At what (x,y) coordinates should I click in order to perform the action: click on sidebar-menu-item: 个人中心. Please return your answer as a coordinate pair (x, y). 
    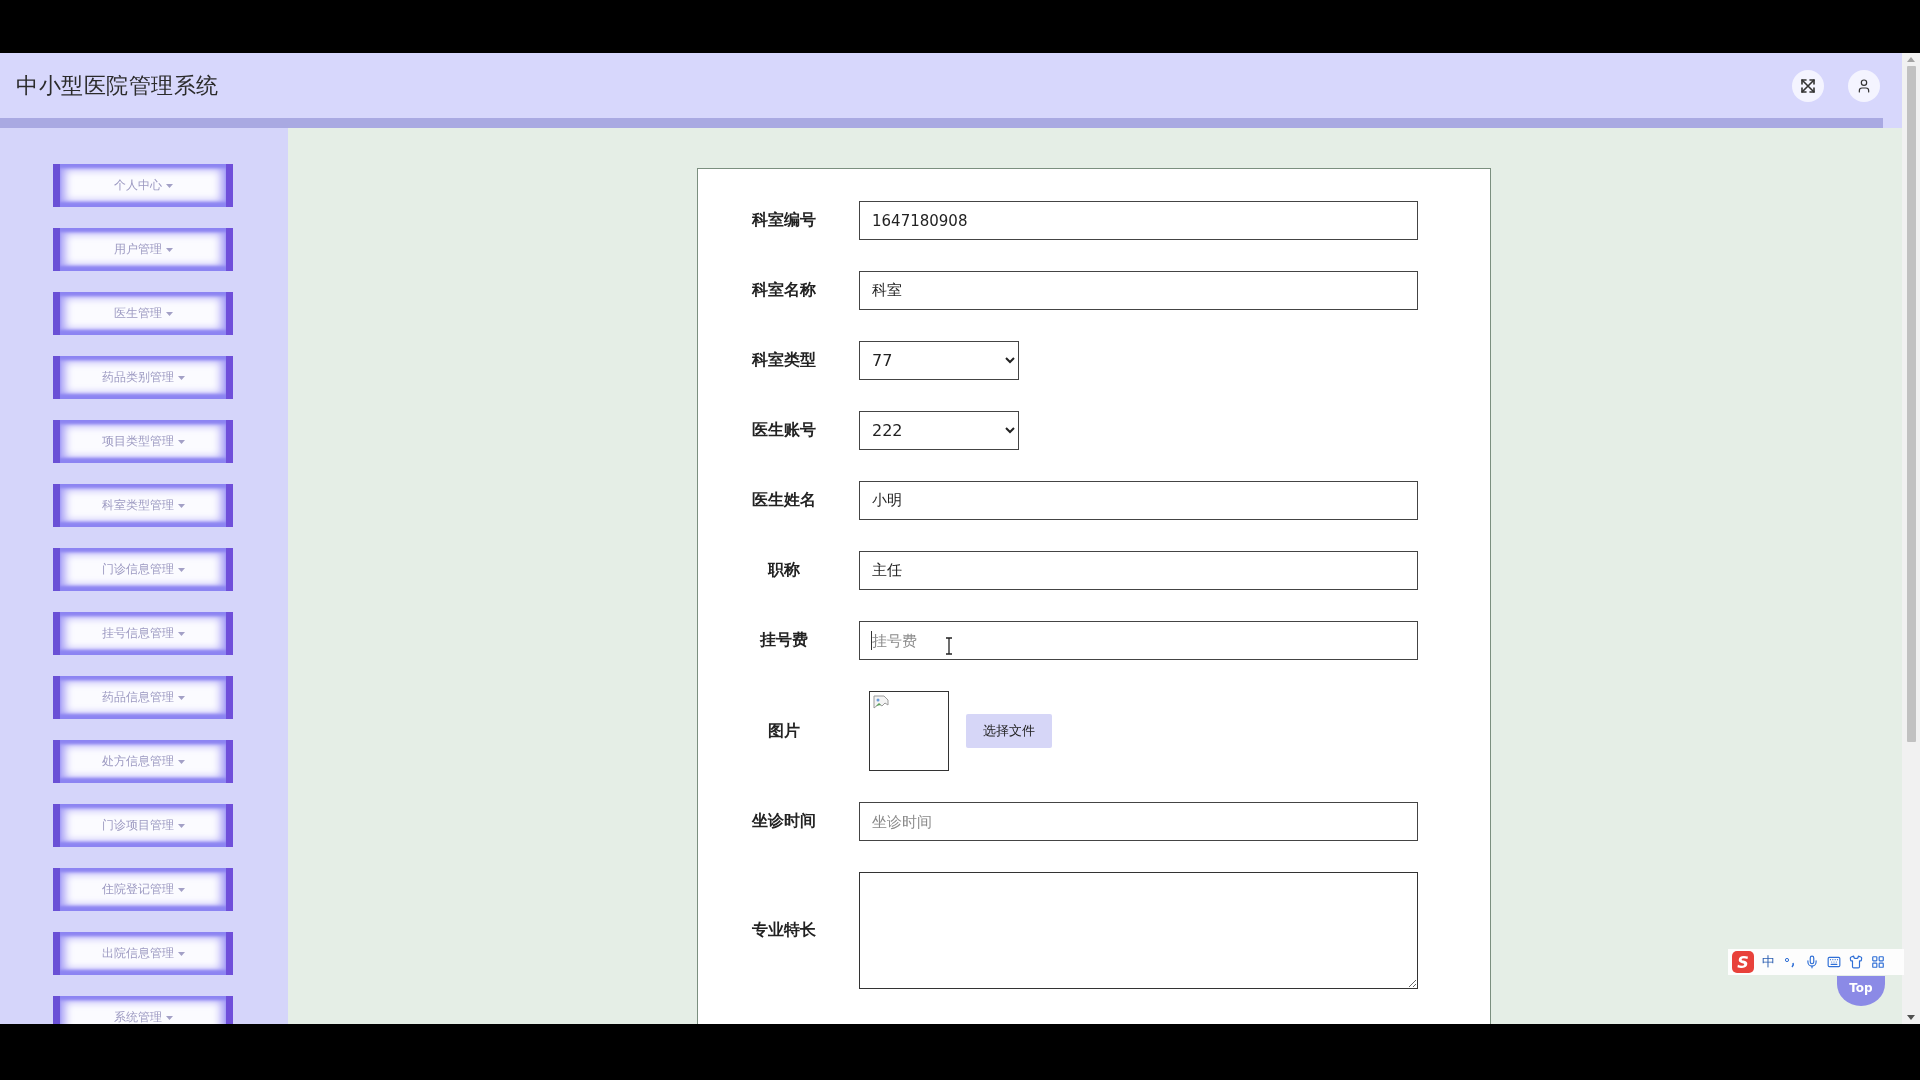
    Looking at the image, I should click on (143, 185).